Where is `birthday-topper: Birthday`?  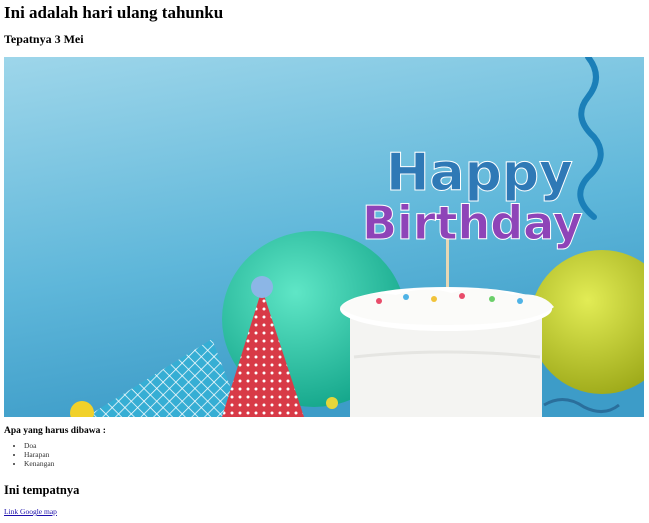
birthday-topper: Birthday is located at coordinates (472, 223).